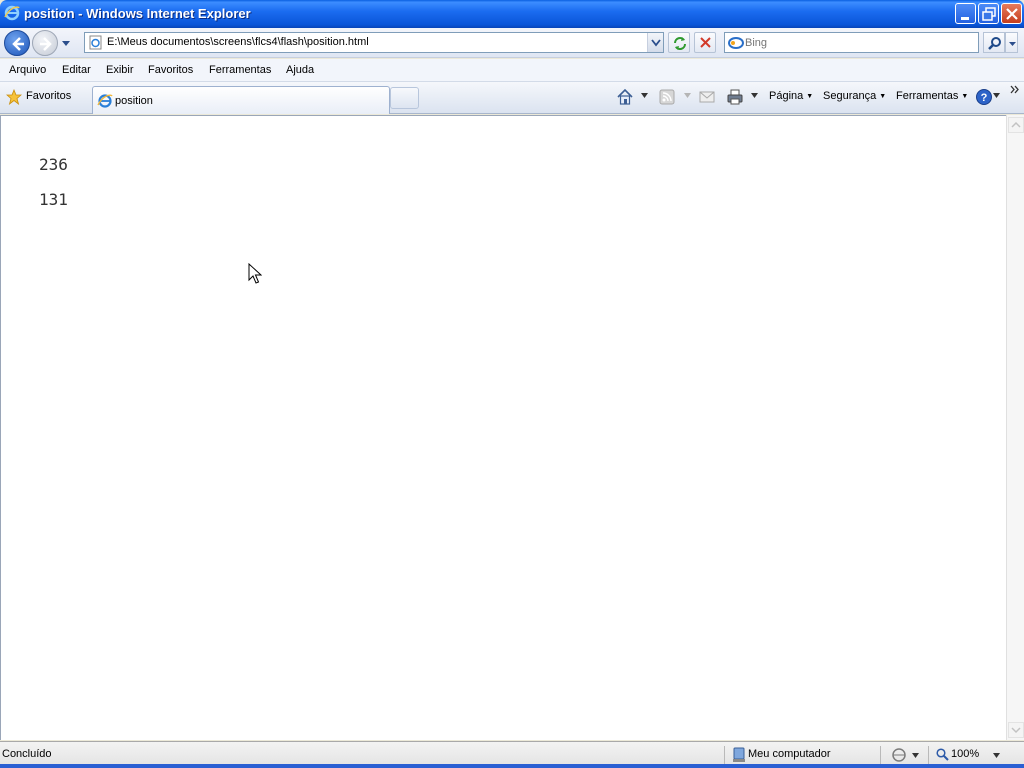  I want to click on history-dropdown-icon, so click(66, 43).